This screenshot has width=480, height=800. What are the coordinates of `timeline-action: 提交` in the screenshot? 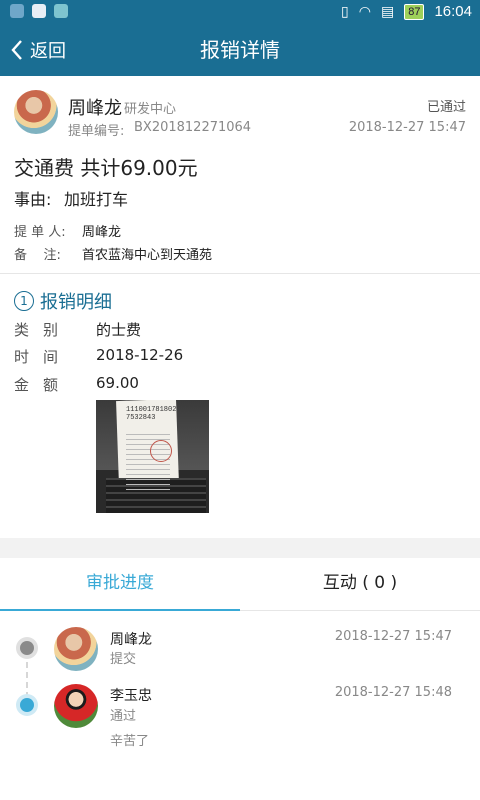 It's located at (123, 659).